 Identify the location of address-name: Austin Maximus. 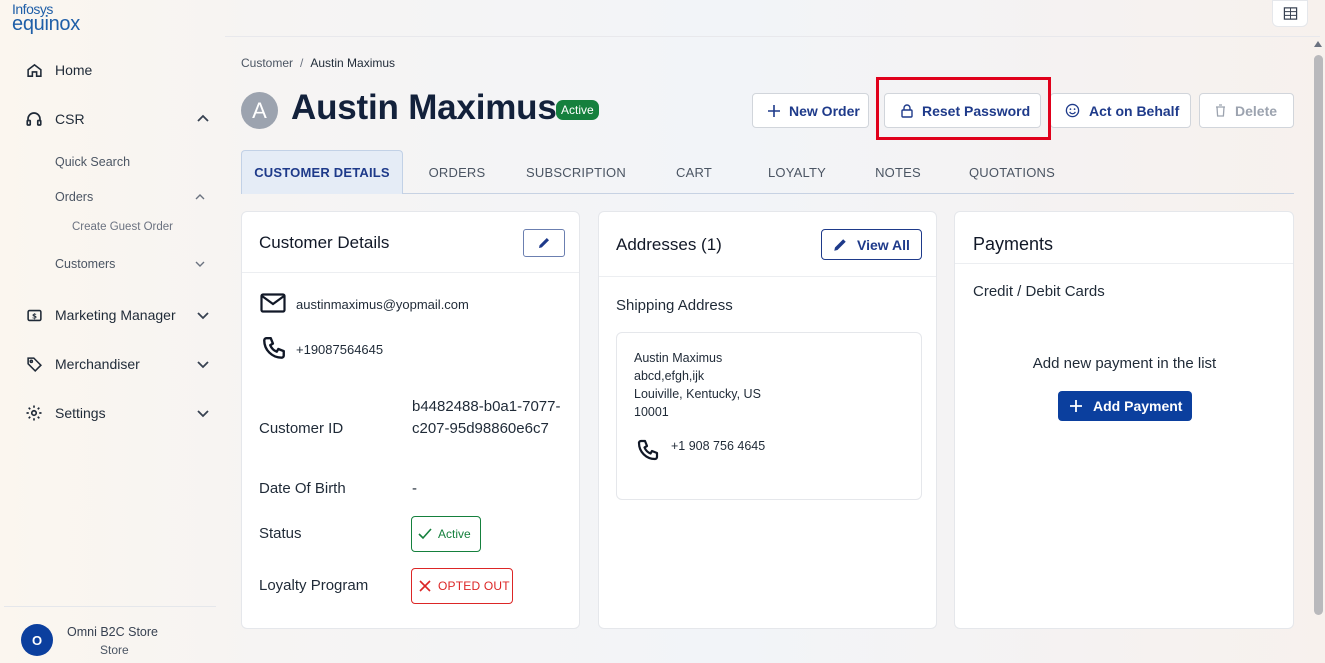
(678, 358).